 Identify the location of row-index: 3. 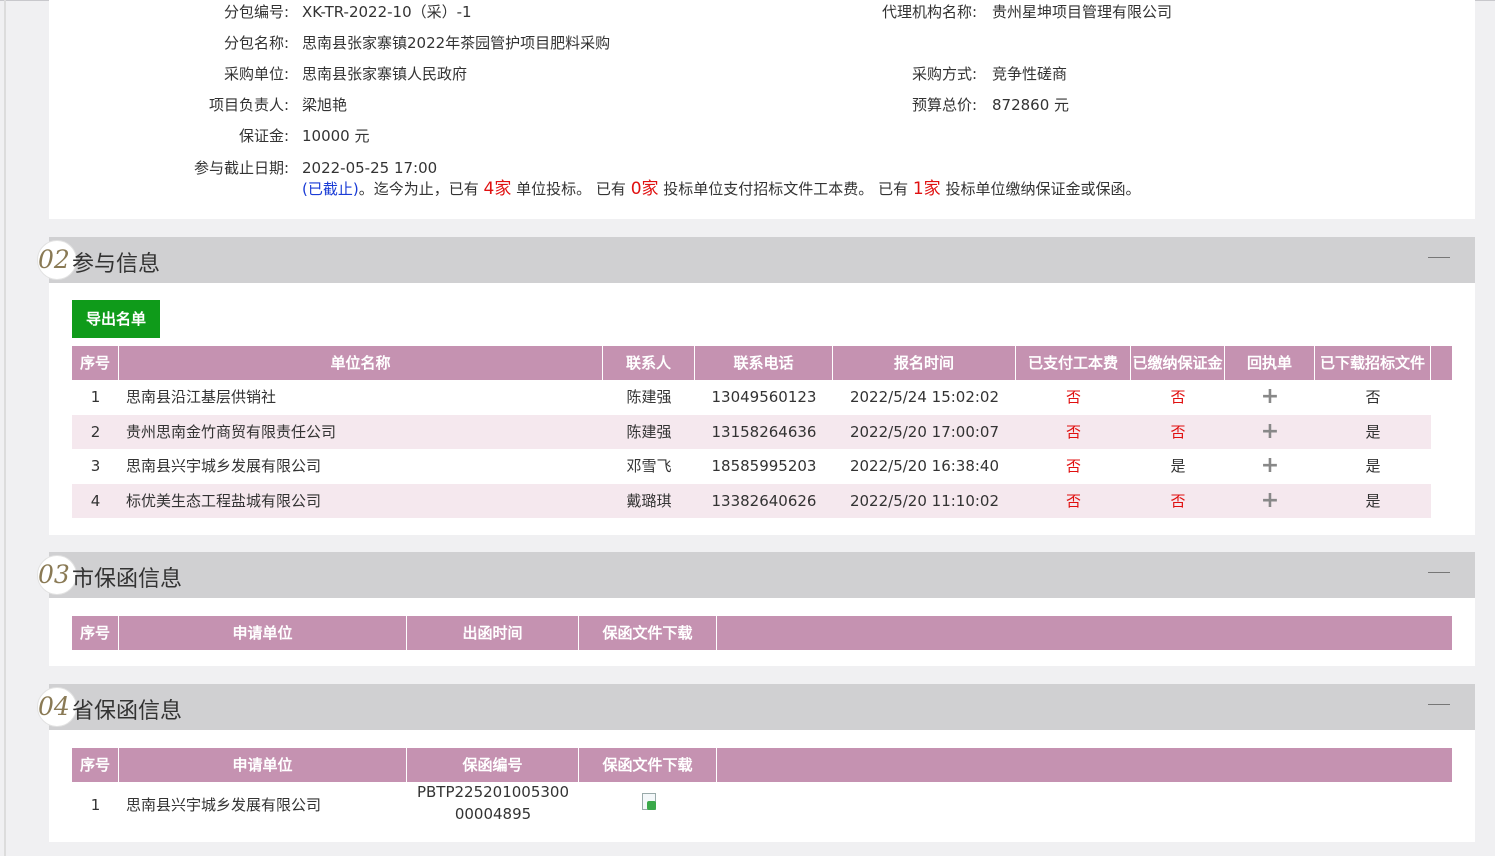
(95, 466).